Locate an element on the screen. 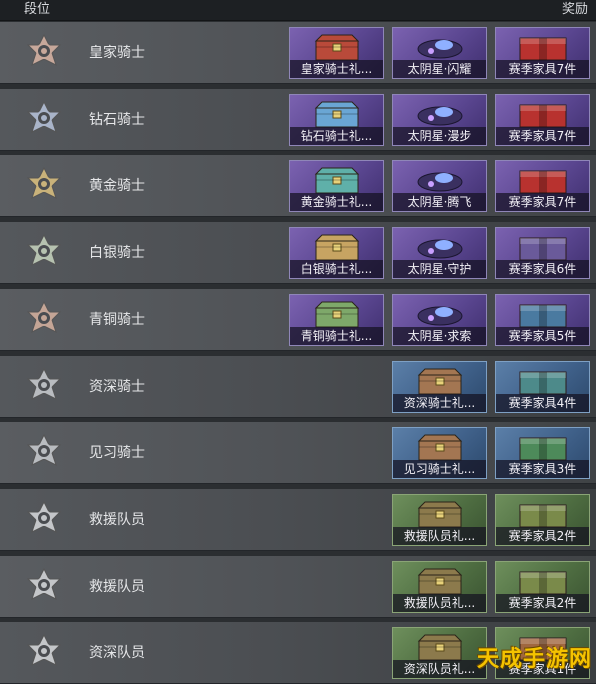  rank-name: 皇家骑士 is located at coordinates (117, 53).